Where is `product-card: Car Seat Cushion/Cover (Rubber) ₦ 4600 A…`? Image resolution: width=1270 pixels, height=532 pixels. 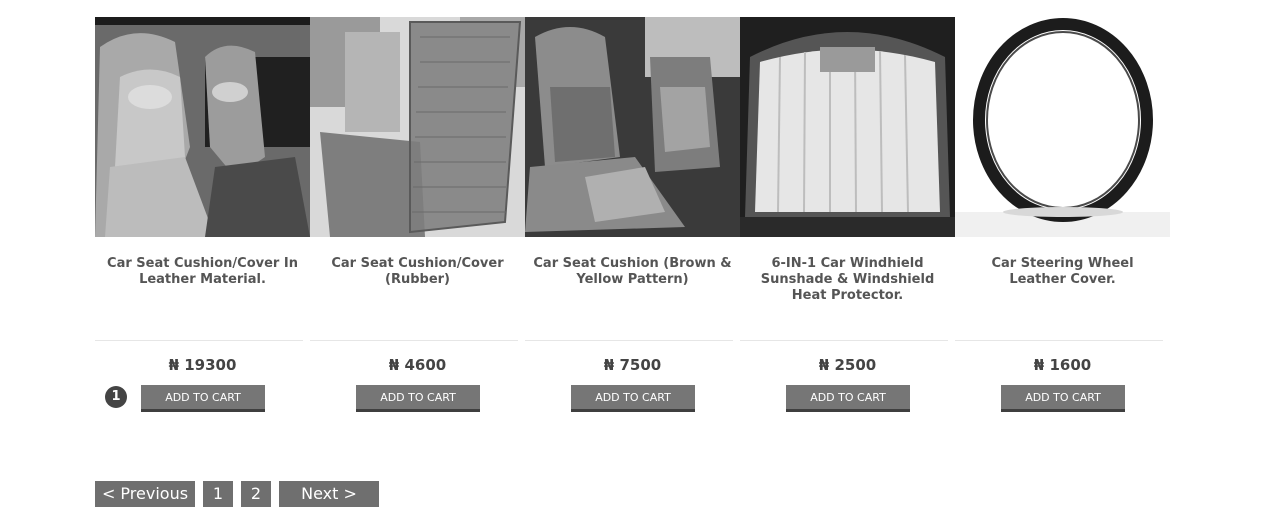 product-card: Car Seat Cushion/Cover (Rubber) ₦ 4600 A… is located at coordinates (417, 217).